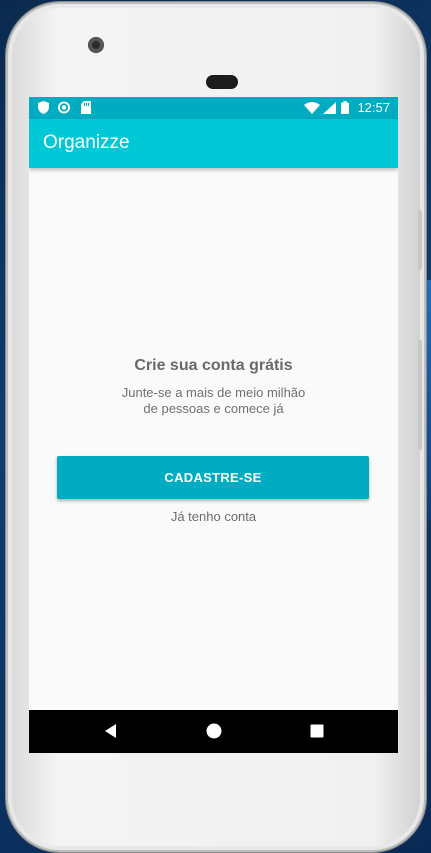  What do you see at coordinates (86, 107) in the screenshot?
I see `sd-card-icon` at bounding box center [86, 107].